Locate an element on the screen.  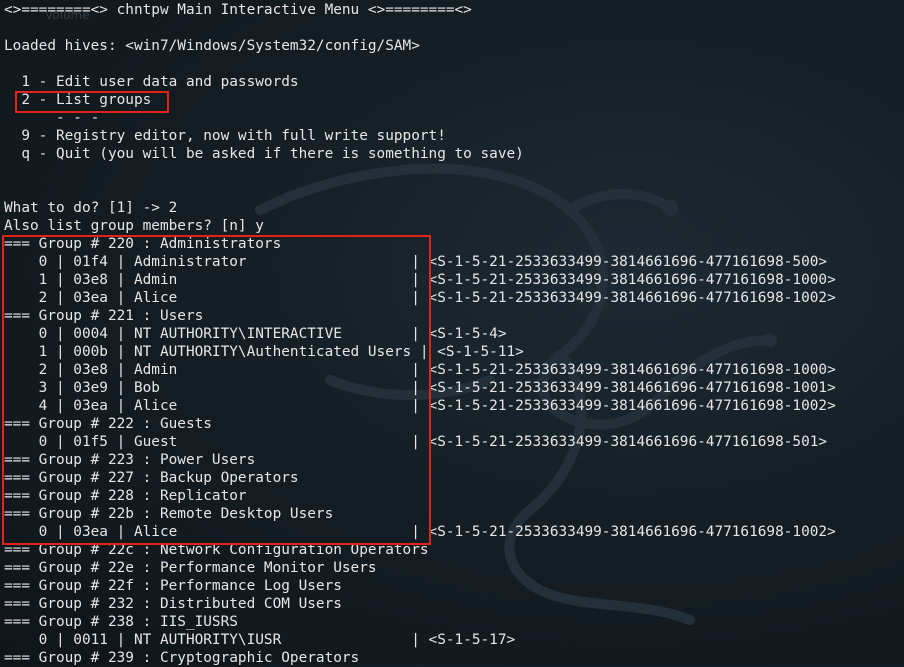
menu-item-edit-user: 1 - Edit user data and passwords is located at coordinates (151, 82).